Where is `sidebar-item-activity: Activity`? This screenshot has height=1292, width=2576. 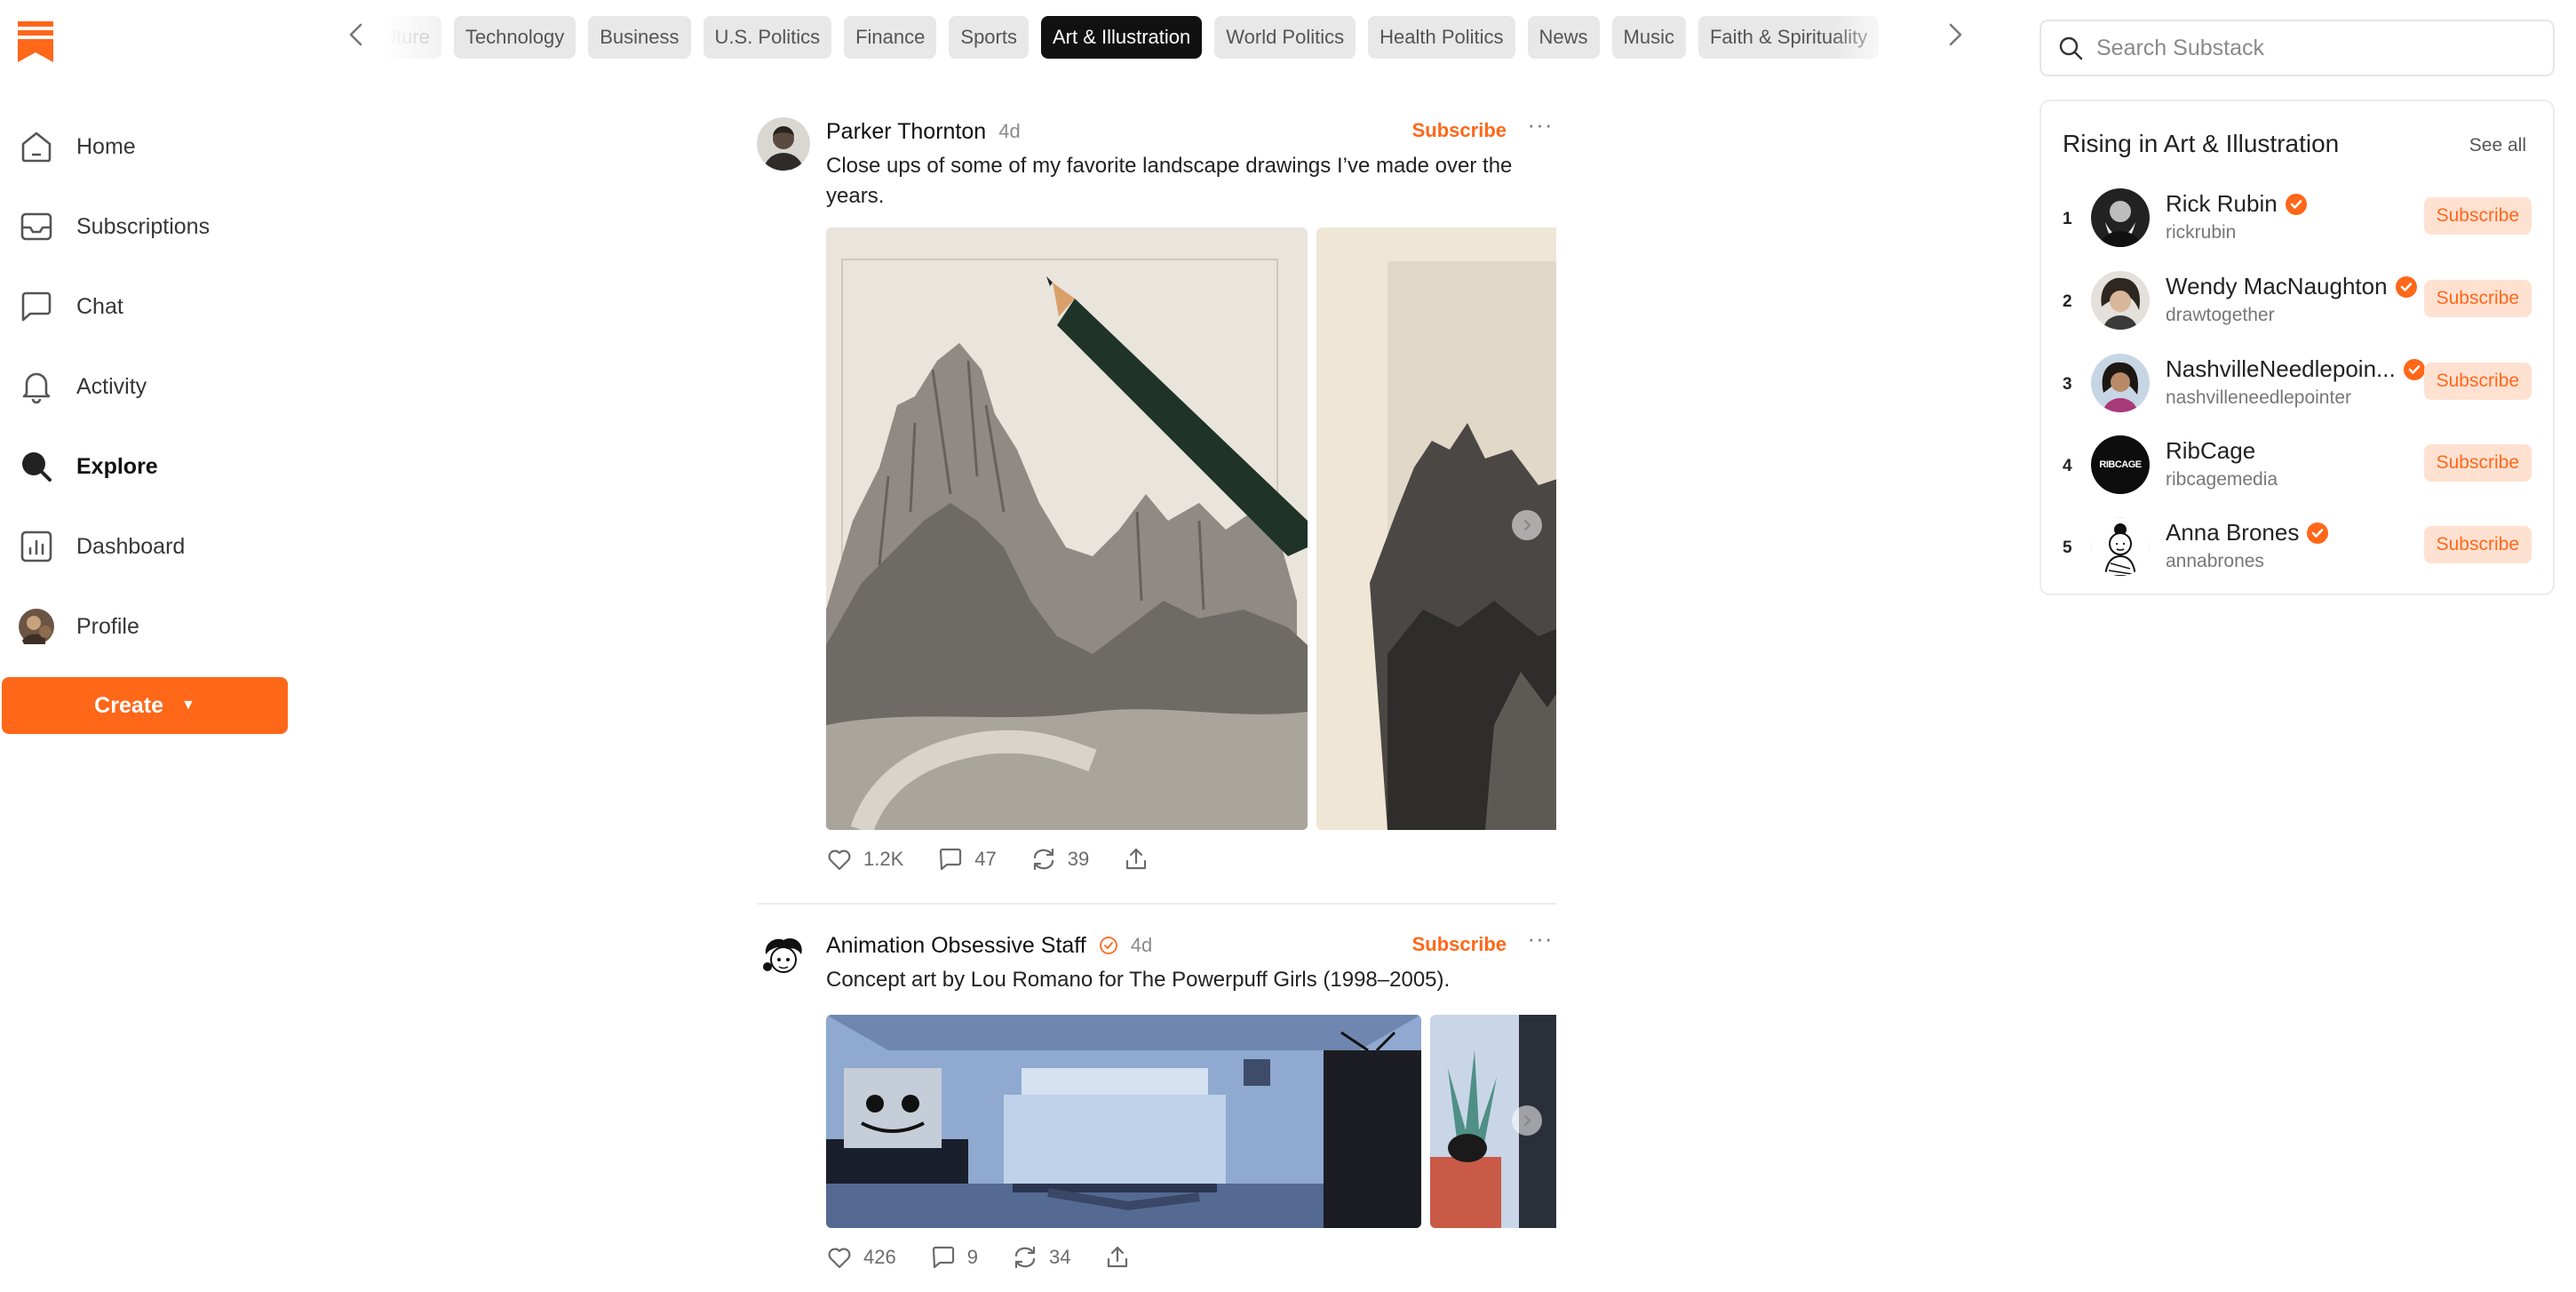 sidebar-item-activity: Activity is located at coordinates (146, 387).